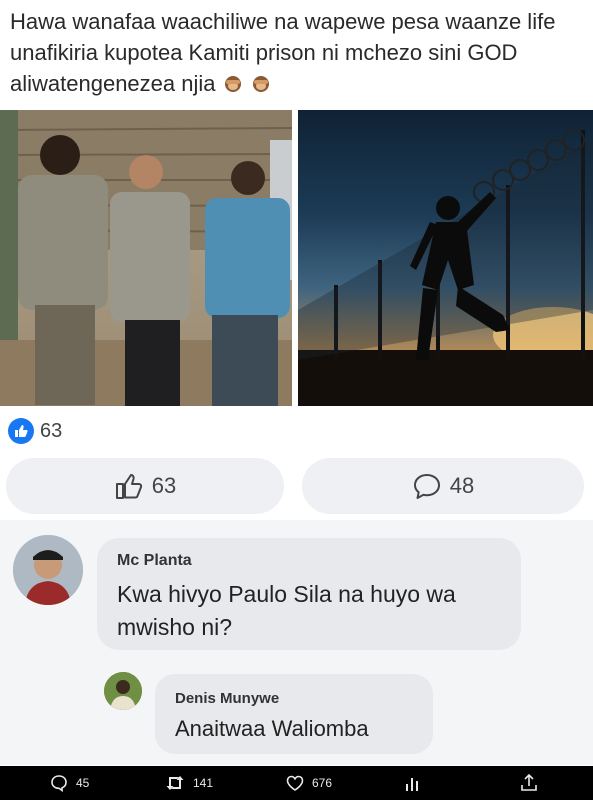 This screenshot has width=593, height=800. I want to click on analytics-icon, so click(412, 784).